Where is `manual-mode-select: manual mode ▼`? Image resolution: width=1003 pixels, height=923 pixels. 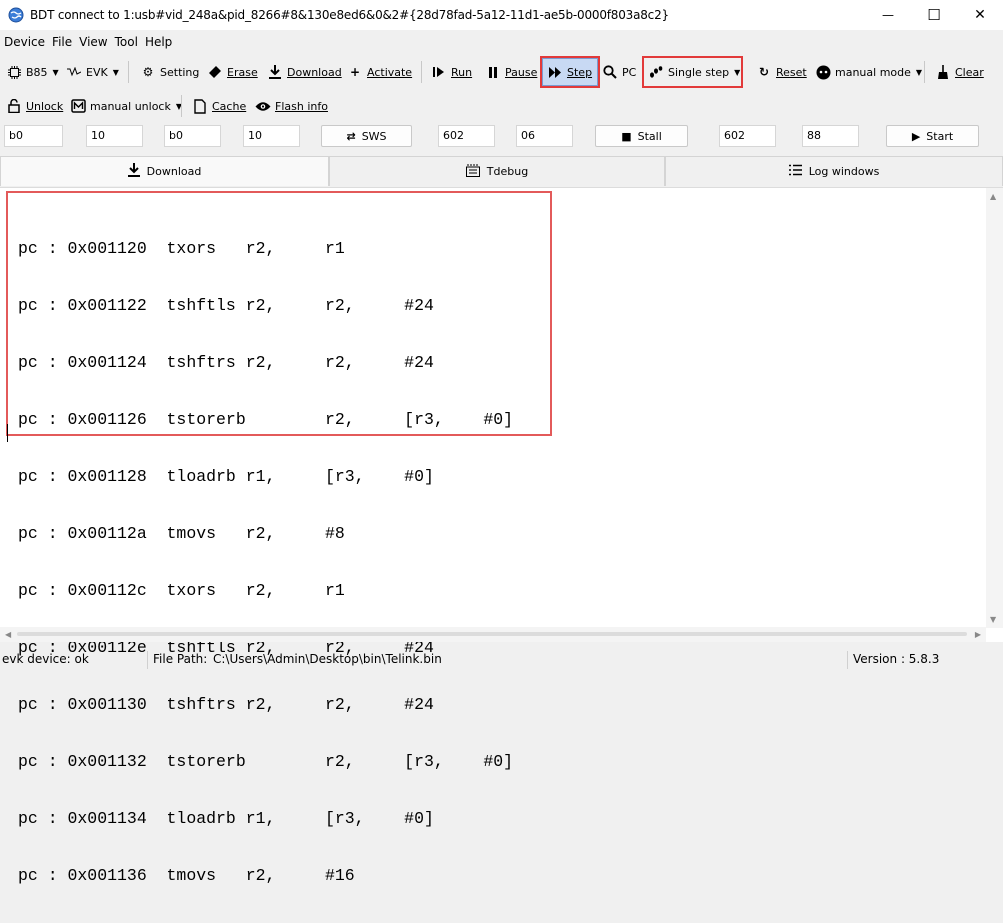 manual-mode-select: manual mode ▼ is located at coordinates (868, 72).